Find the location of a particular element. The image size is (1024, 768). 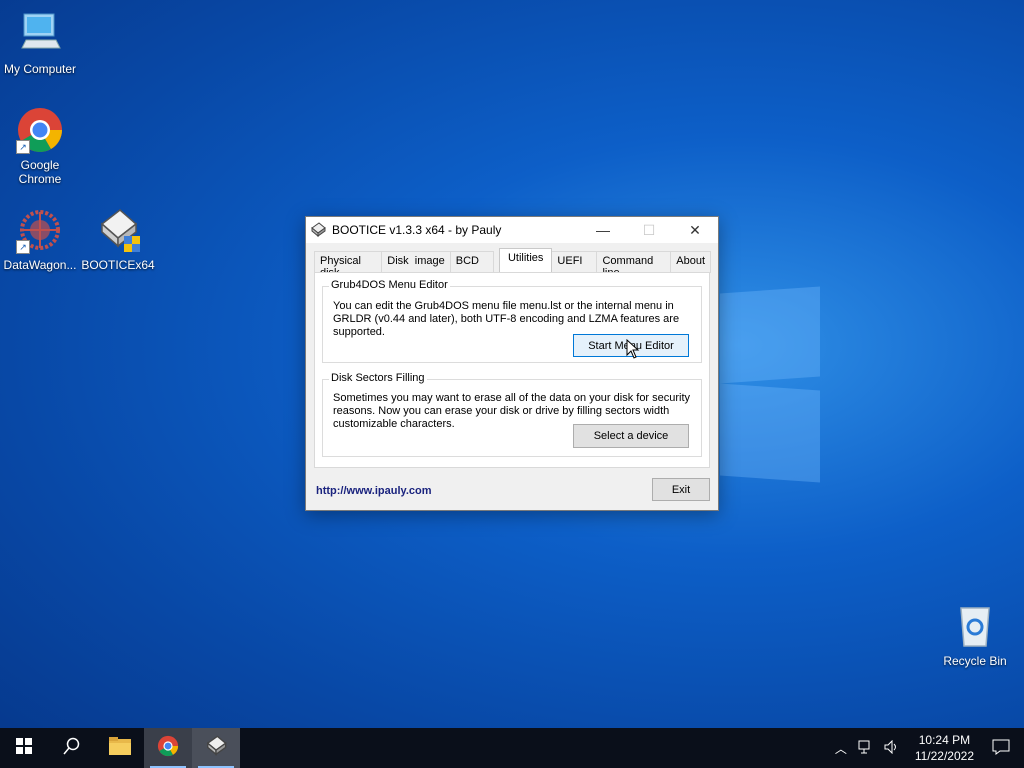

file-explorer-button is located at coordinates (120, 748).